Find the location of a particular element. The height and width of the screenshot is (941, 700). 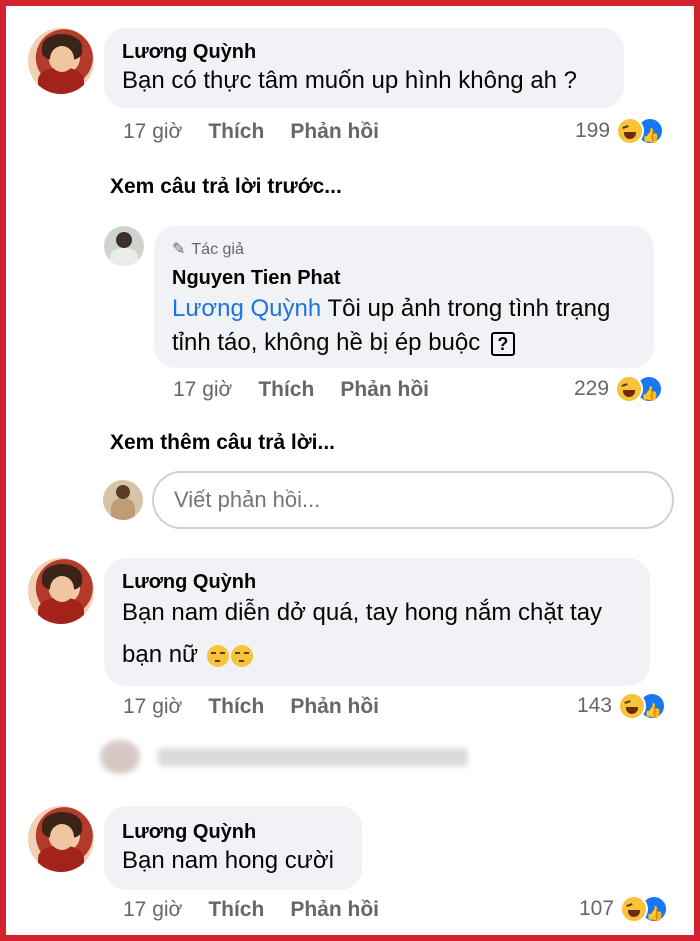

comment-text: bạn nữ is located at coordinates (160, 654).